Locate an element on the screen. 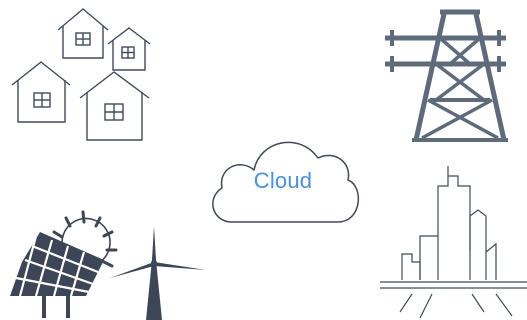 The height and width of the screenshot is (320, 527). city-buildings-icon is located at coordinates (453, 242).